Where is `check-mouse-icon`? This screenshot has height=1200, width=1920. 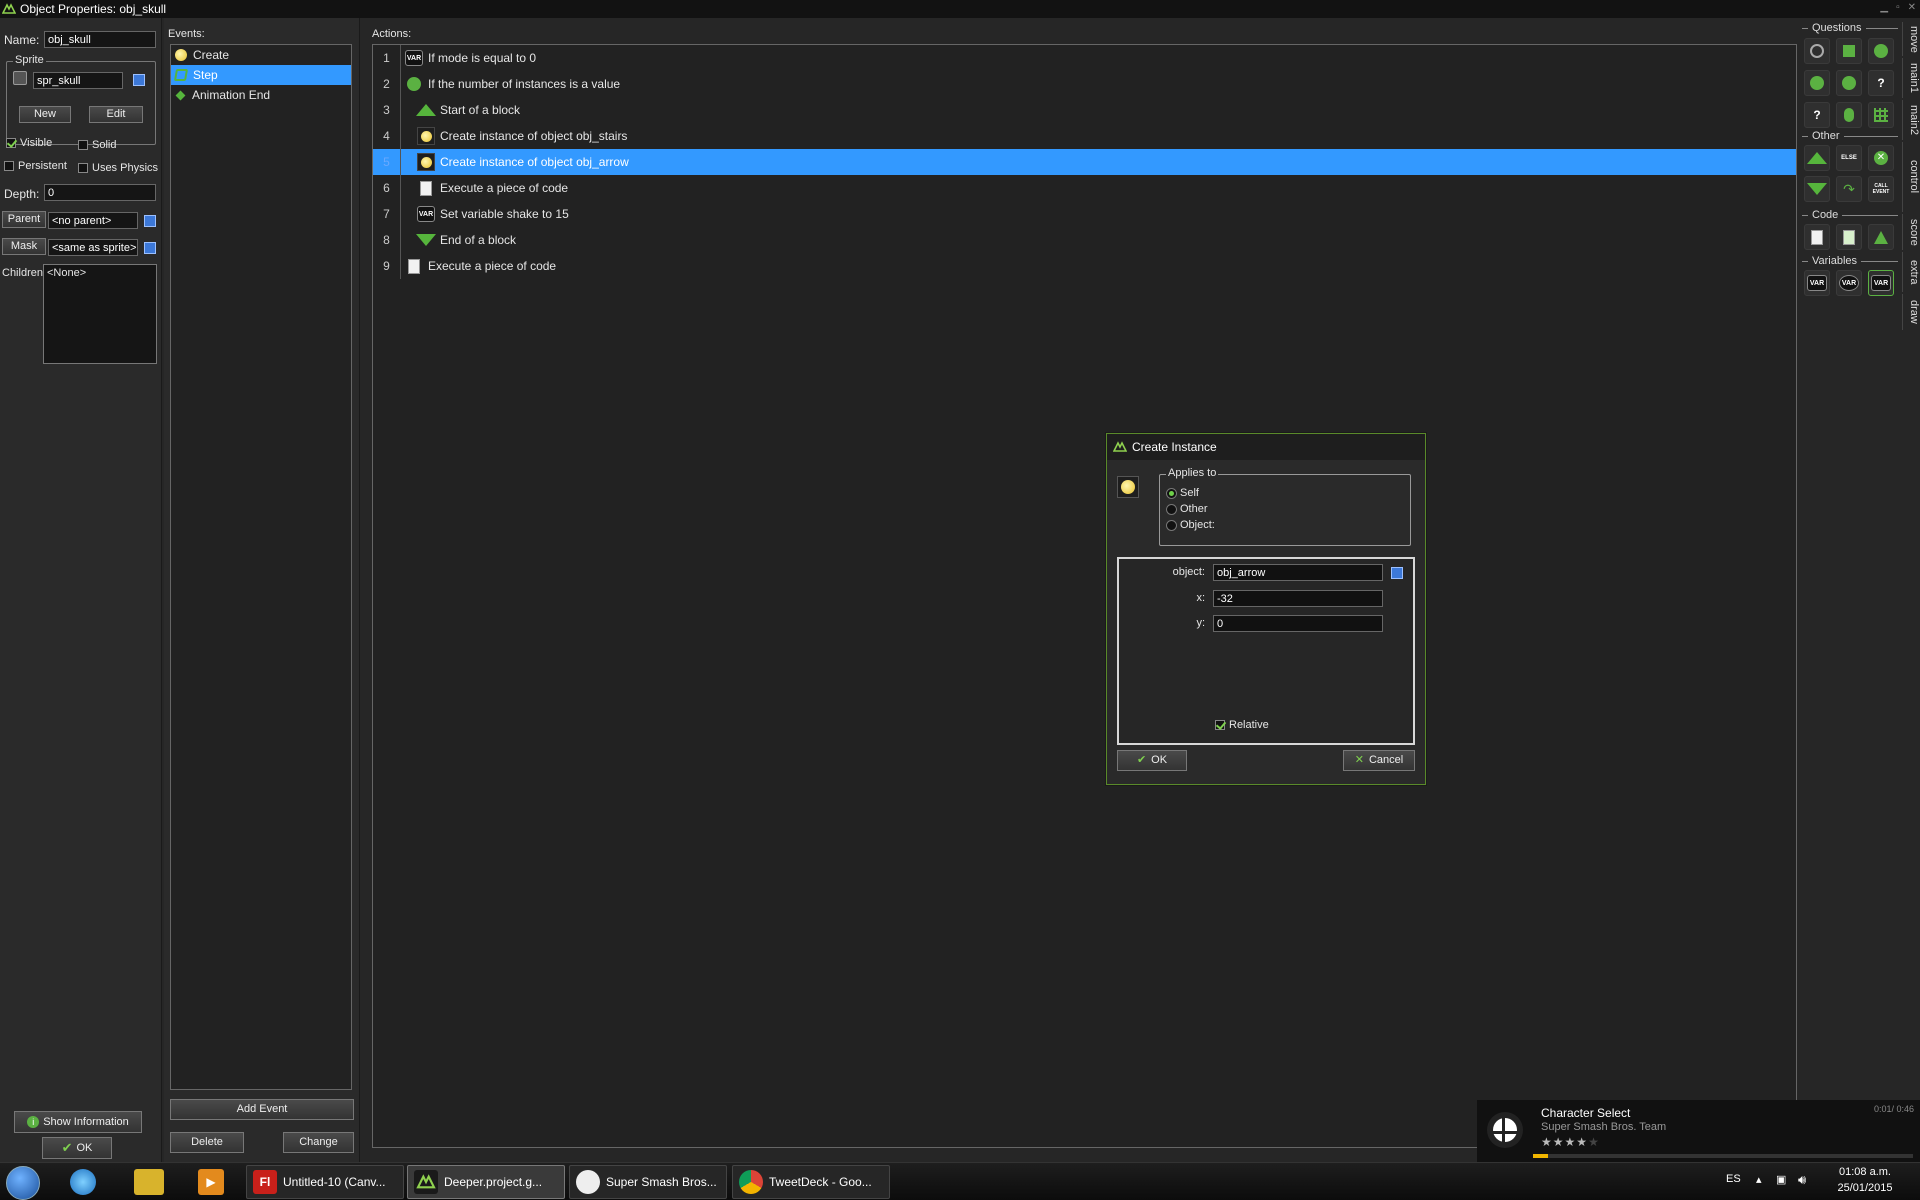
check-mouse-icon is located at coordinates (1849, 115).